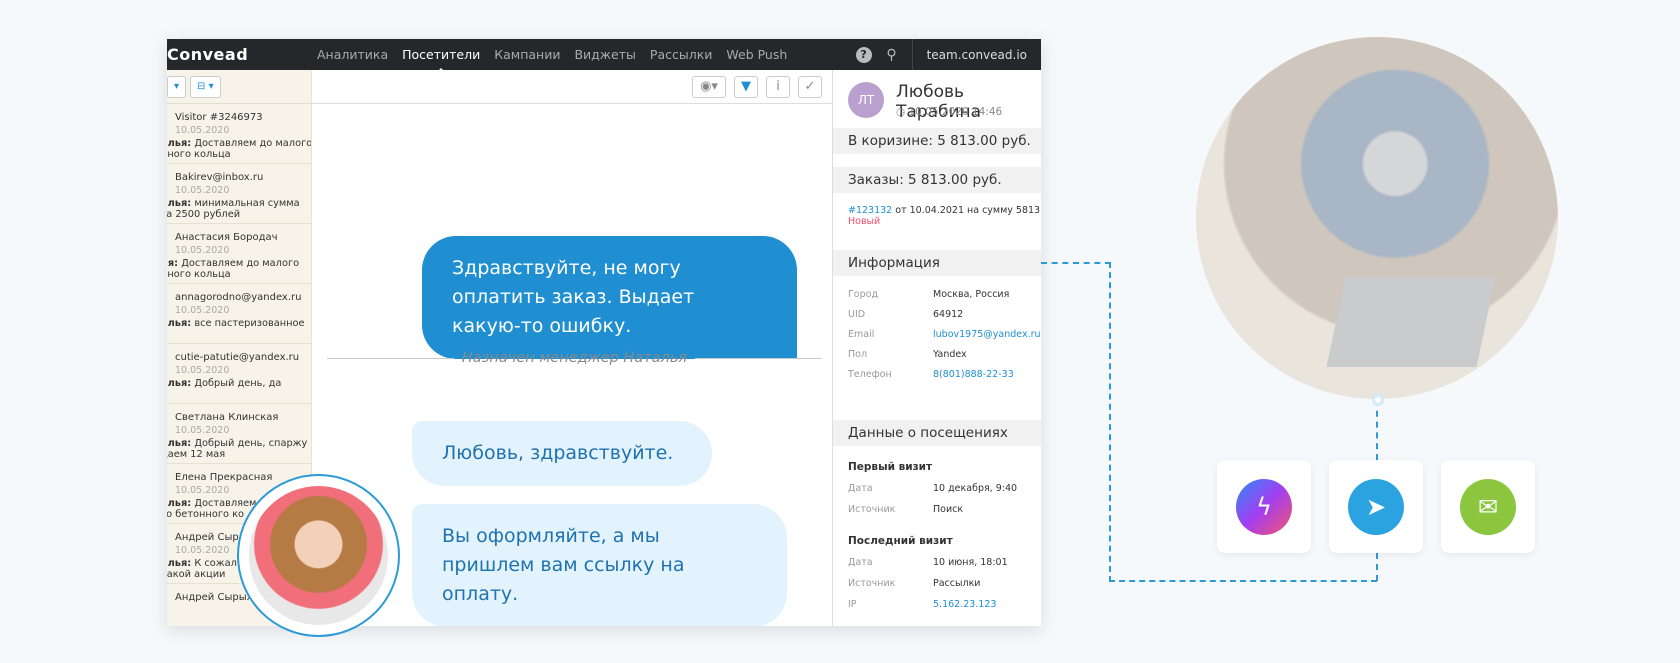 This screenshot has height=663, width=1680. Describe the element at coordinates (219, 177) in the screenshot. I see `conversation-name: Bakirev@inbox.ru` at that location.